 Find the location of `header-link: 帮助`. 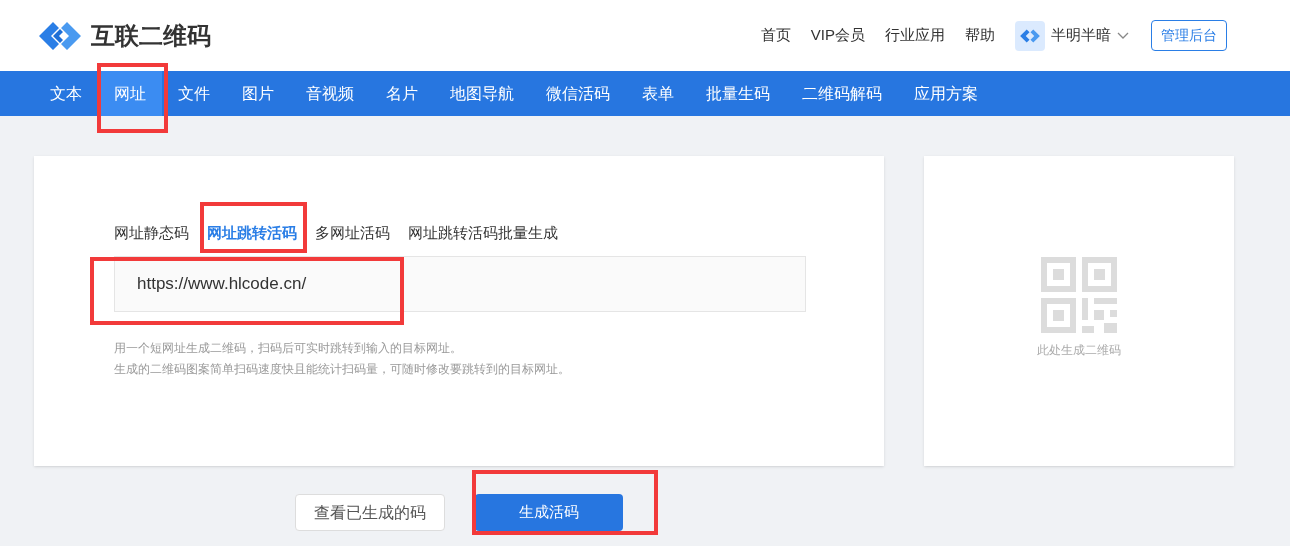

header-link: 帮助 is located at coordinates (980, 35).